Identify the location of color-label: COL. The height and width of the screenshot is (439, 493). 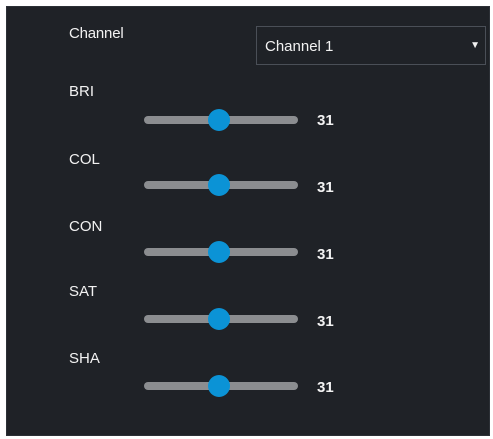
(84, 159).